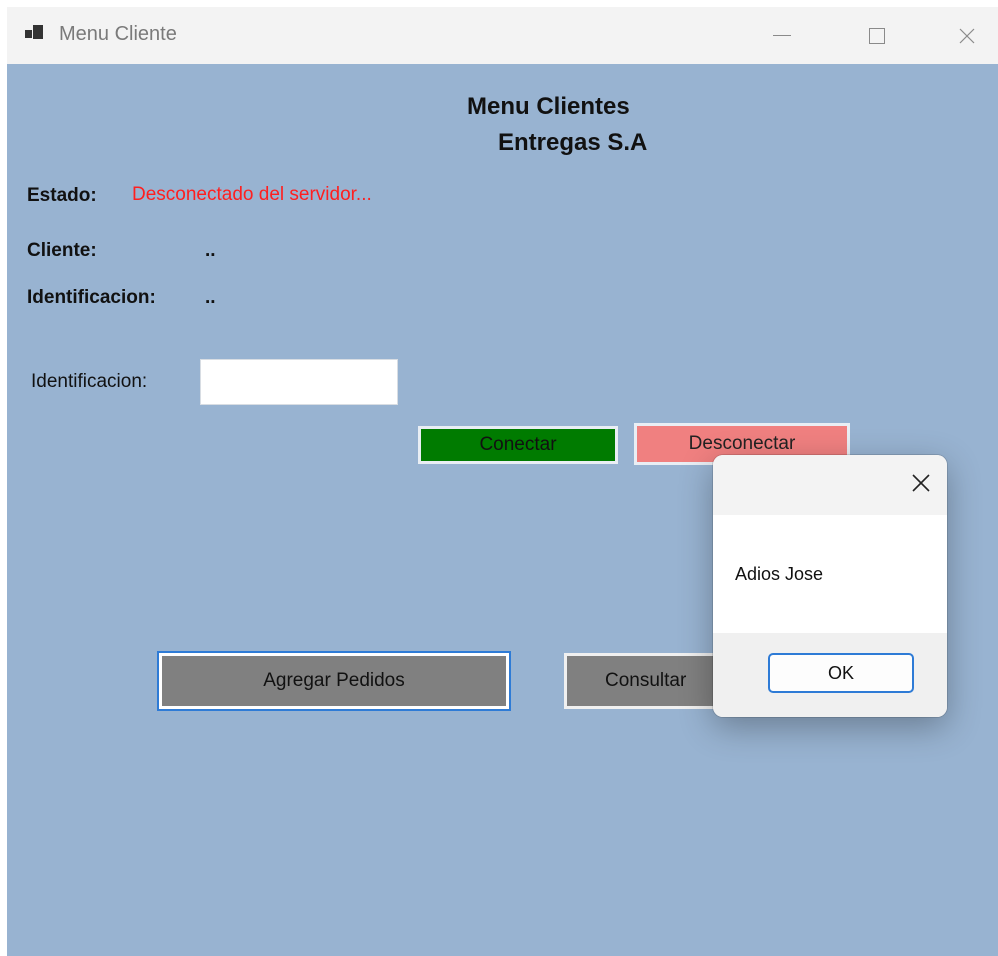 This screenshot has width=998, height=956. I want to click on close-button, so click(967, 35).